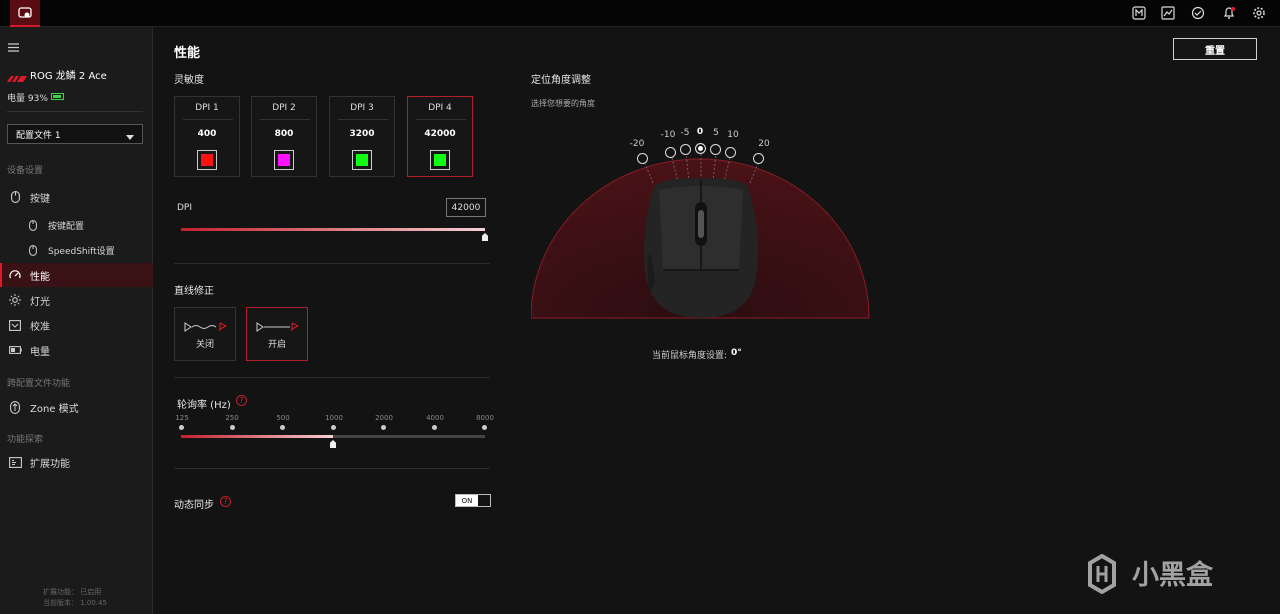 The width and height of the screenshot is (1280, 614). What do you see at coordinates (38, 135) in the screenshot?
I see `profile-select-value: 配置文件 1` at bounding box center [38, 135].